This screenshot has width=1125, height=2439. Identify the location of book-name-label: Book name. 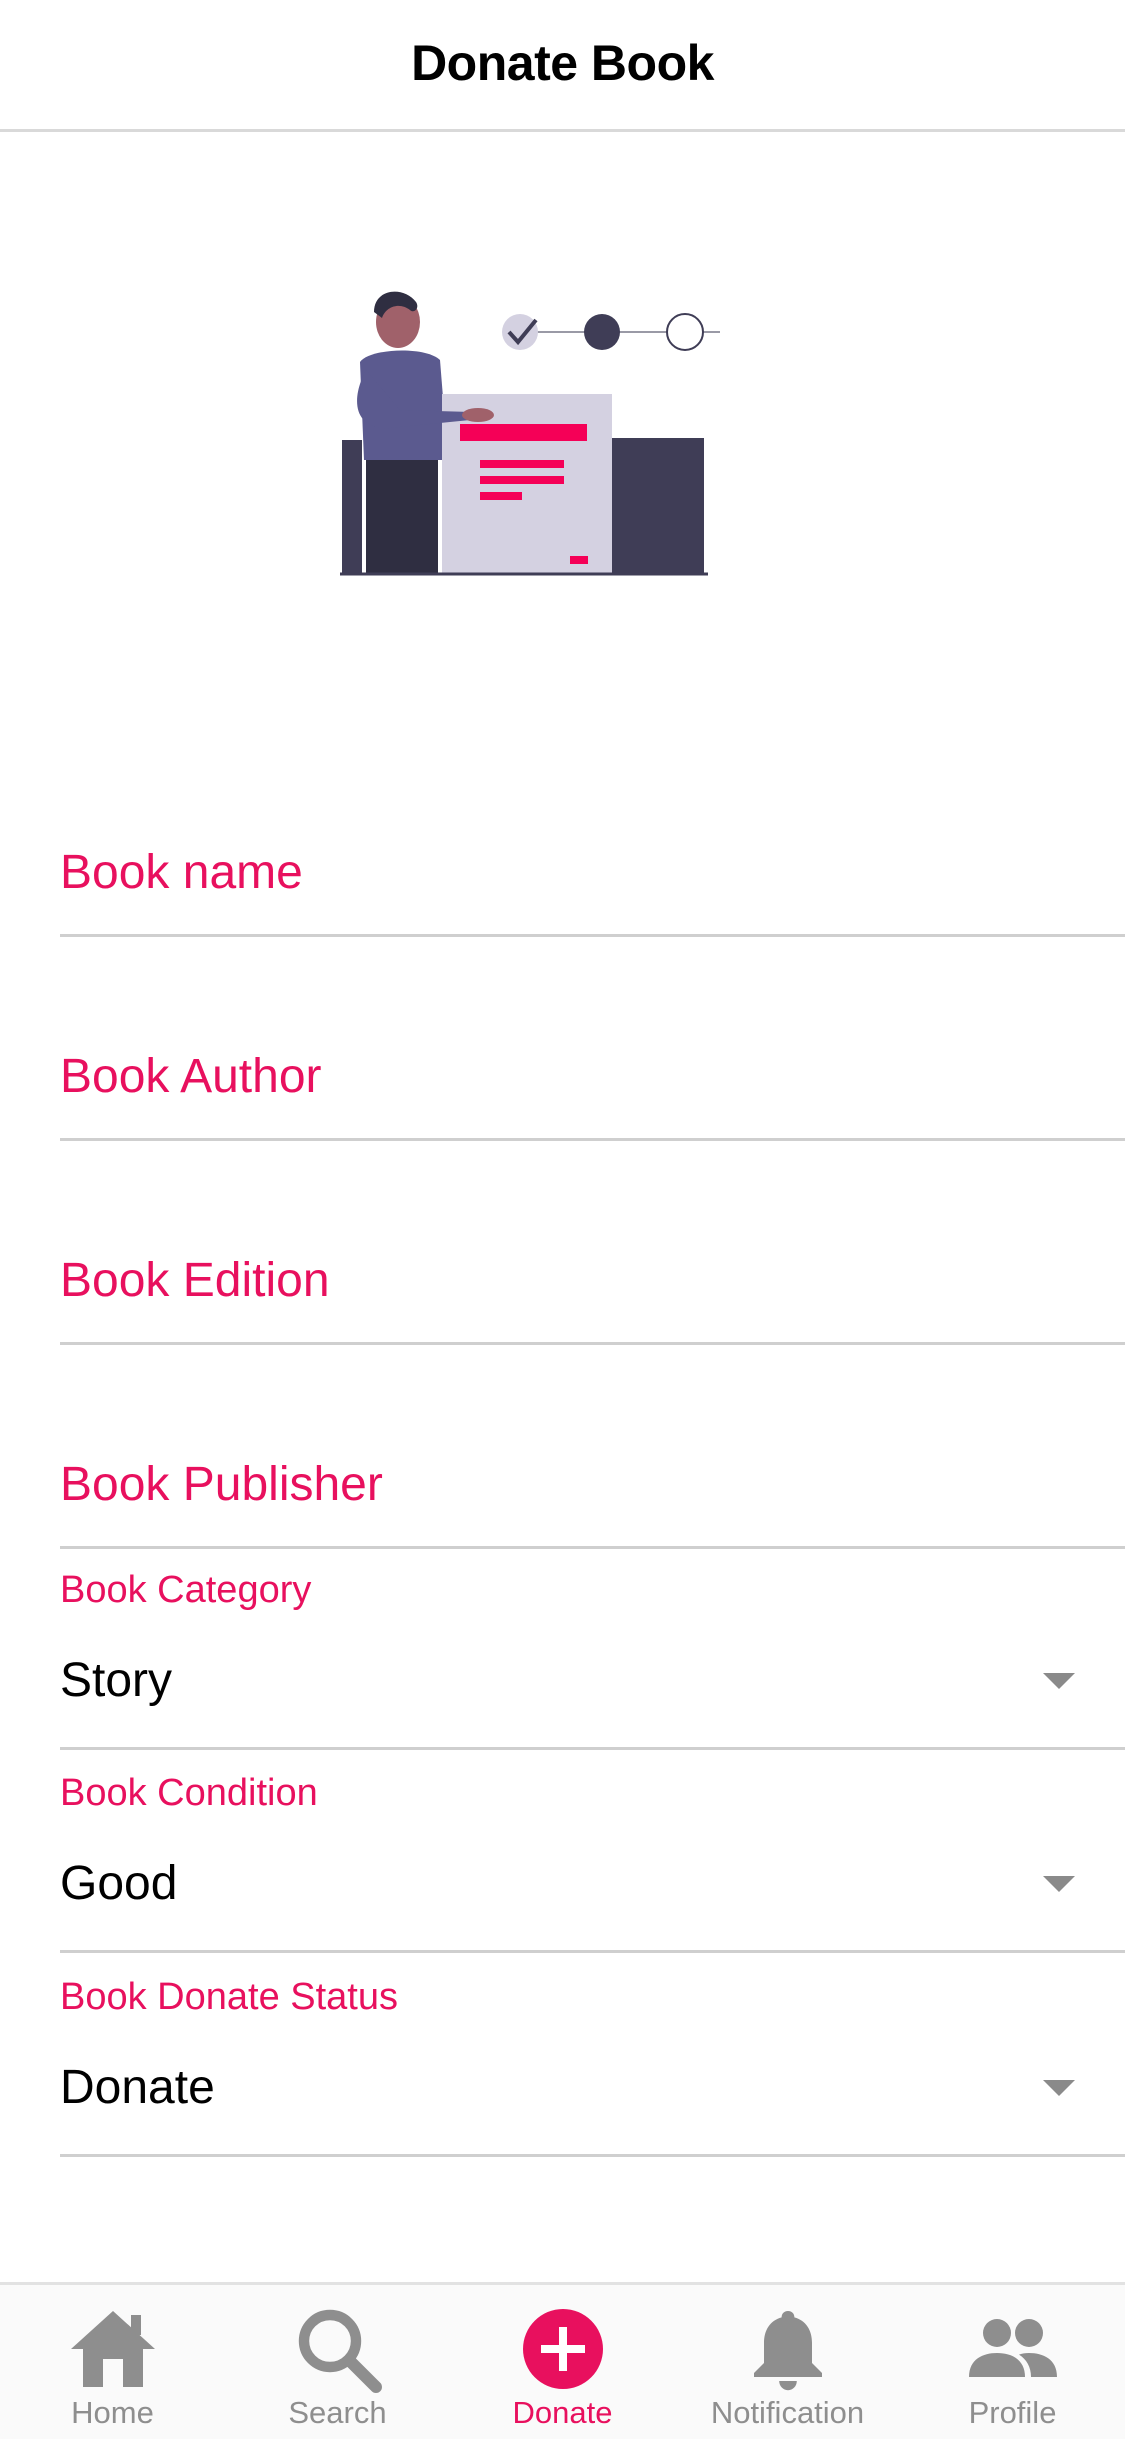
(181, 872).